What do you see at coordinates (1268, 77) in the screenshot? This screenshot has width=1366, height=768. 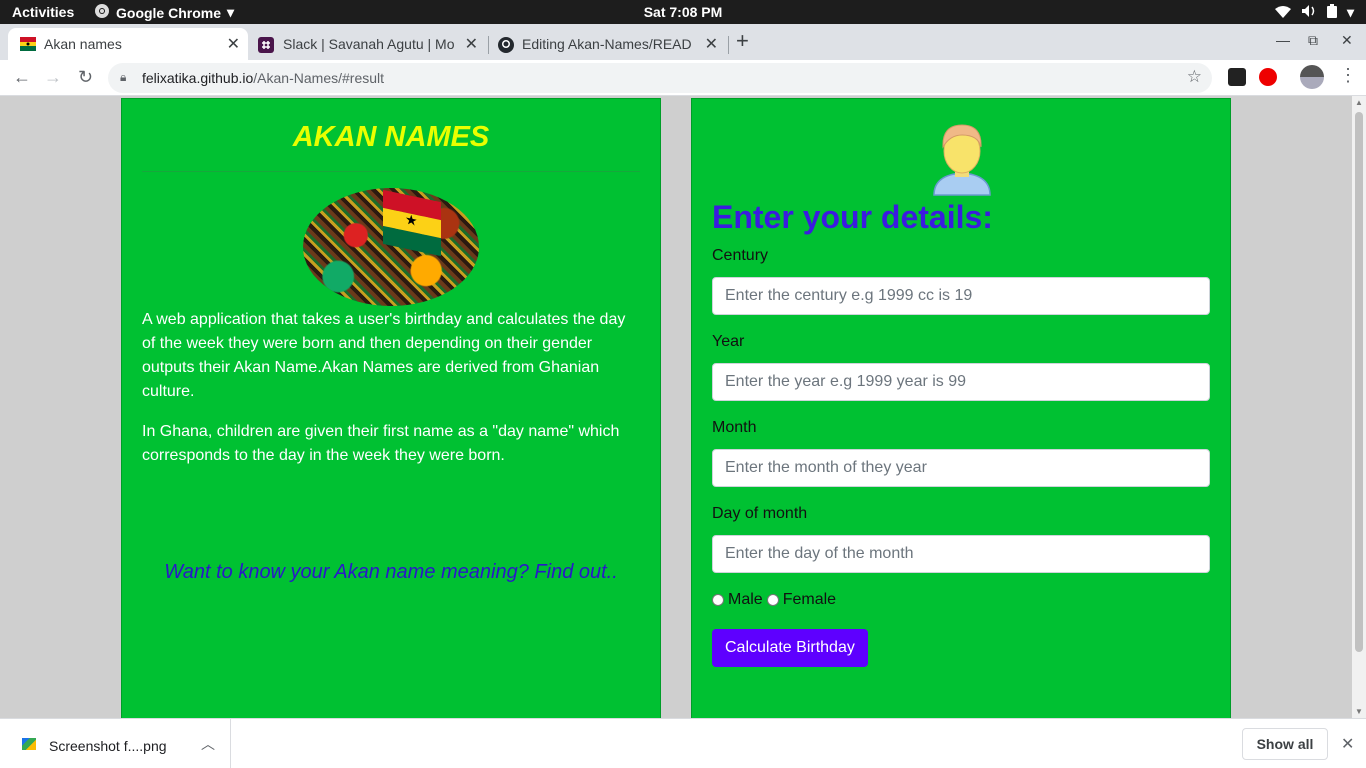 I see `opera-extension-icon` at bounding box center [1268, 77].